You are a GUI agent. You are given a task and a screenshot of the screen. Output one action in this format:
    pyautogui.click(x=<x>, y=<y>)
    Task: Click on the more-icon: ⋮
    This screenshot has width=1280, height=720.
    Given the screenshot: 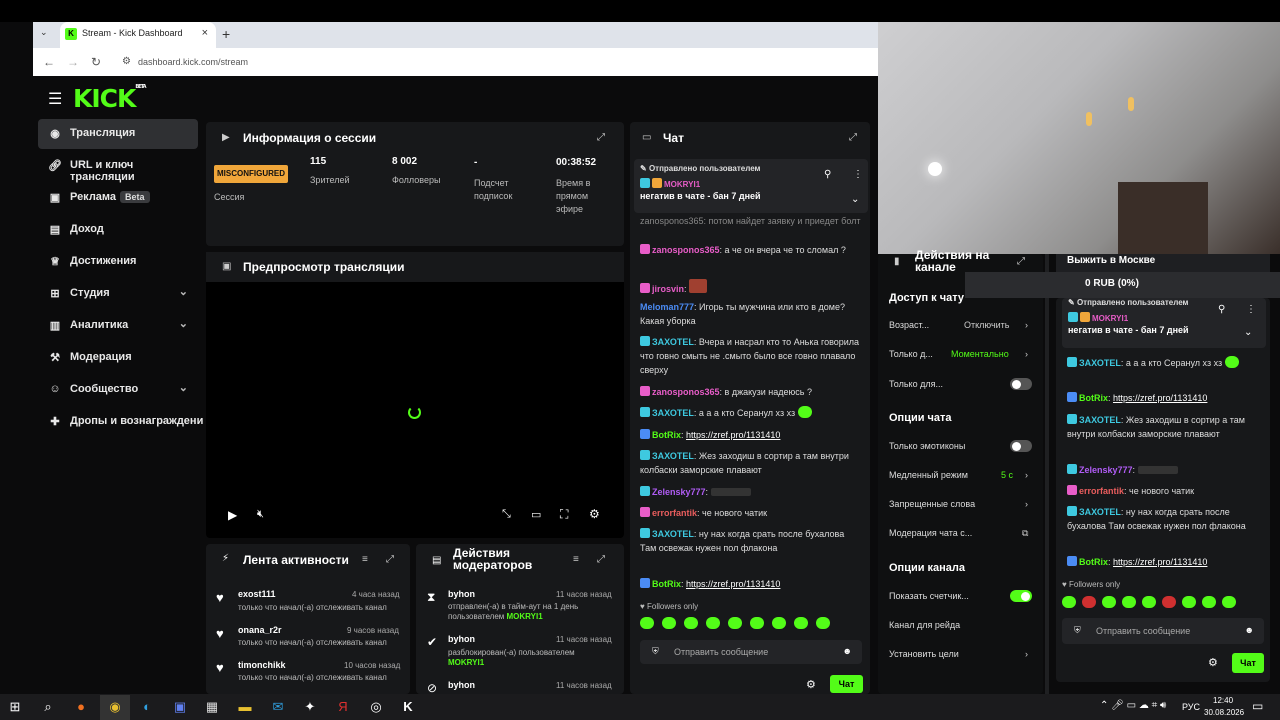 What is the action you would take?
    pyautogui.click(x=1251, y=309)
    